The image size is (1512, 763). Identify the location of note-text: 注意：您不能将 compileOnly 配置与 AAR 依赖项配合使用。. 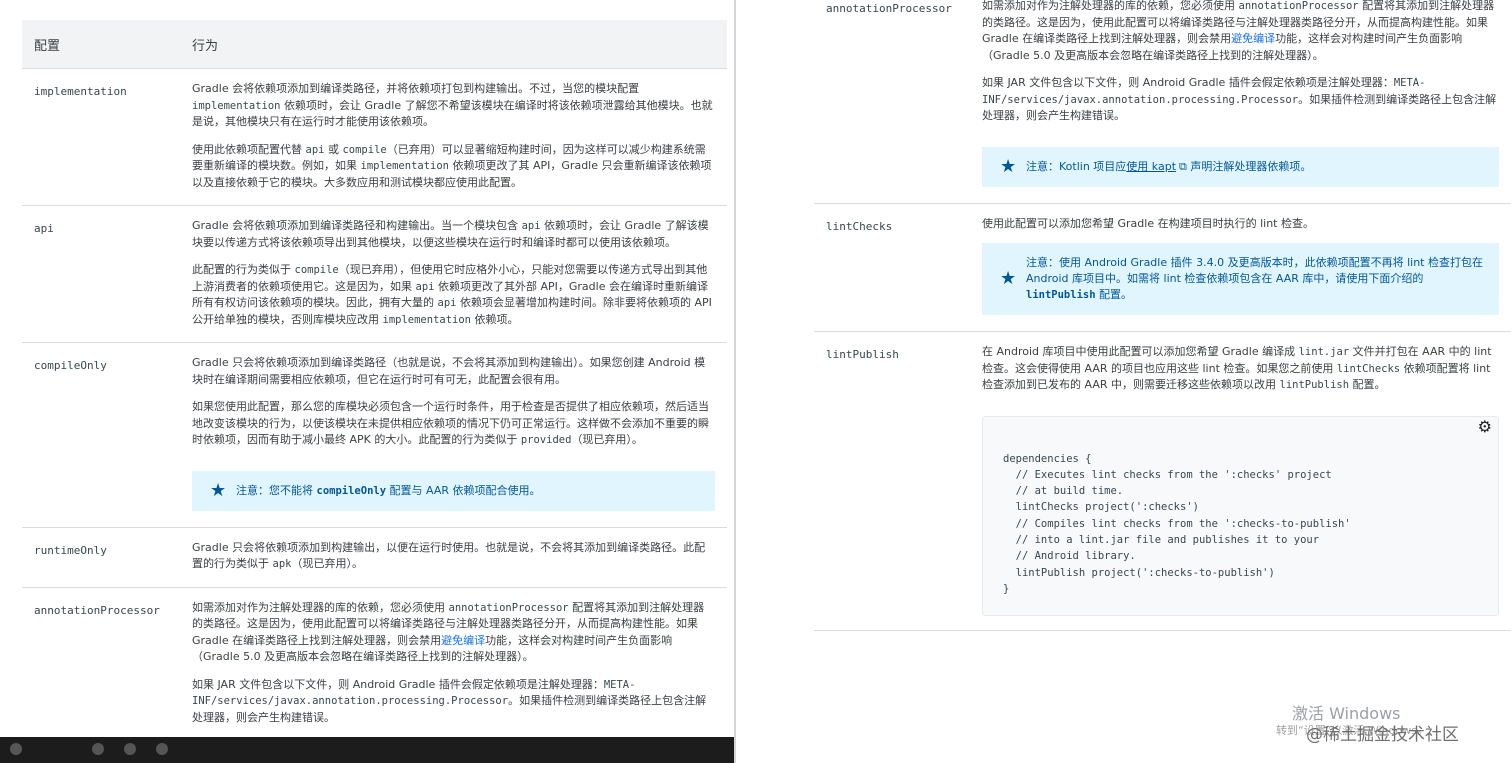
(388, 490).